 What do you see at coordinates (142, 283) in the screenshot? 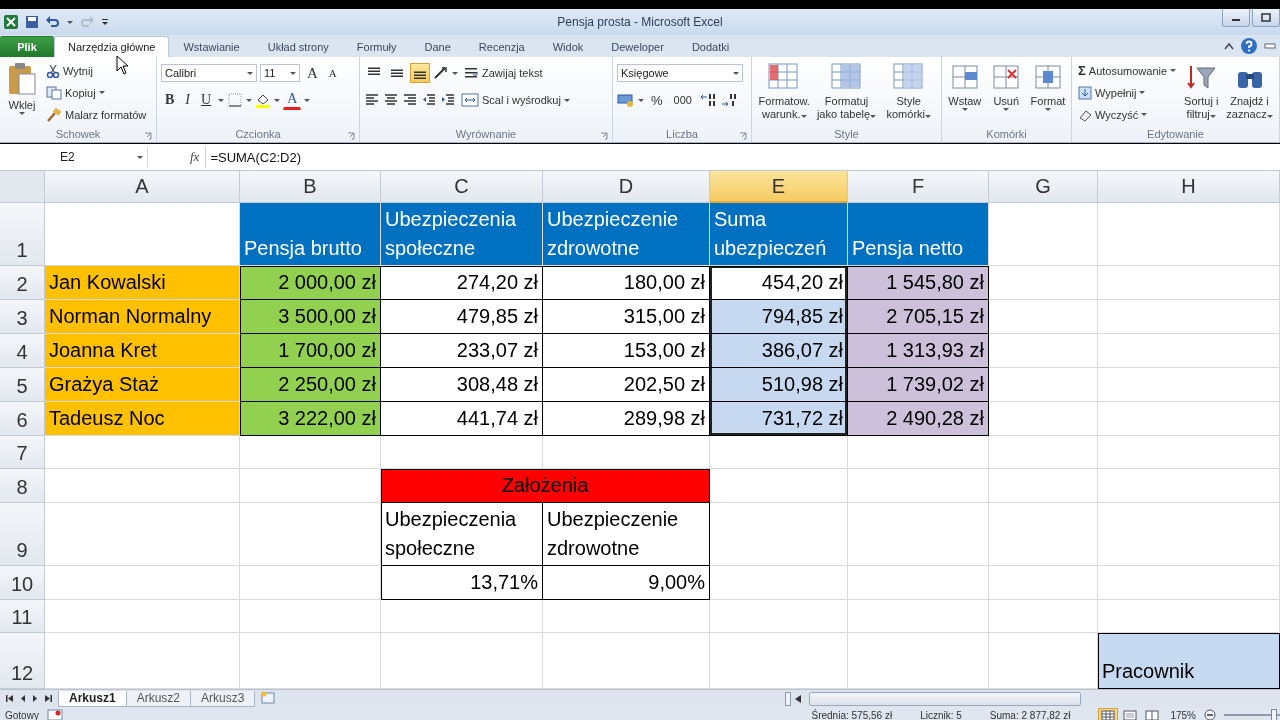
I see `sheet-cell: Jan Kowalski` at bounding box center [142, 283].